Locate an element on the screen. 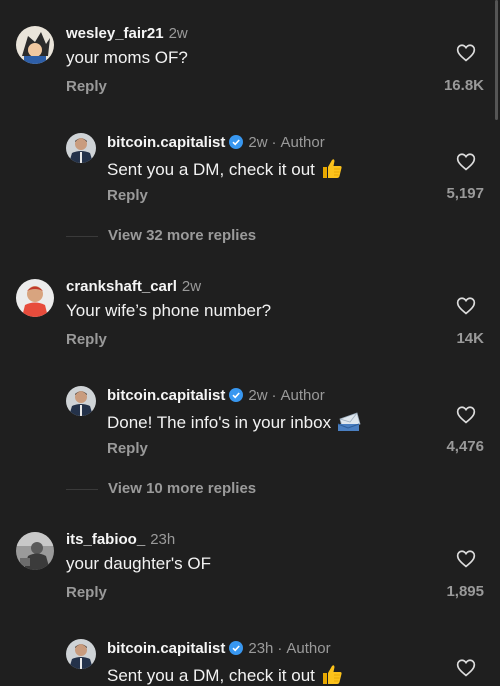 This screenshot has width=500, height=686. view-more-label: View 10 more replies is located at coordinates (182, 488).